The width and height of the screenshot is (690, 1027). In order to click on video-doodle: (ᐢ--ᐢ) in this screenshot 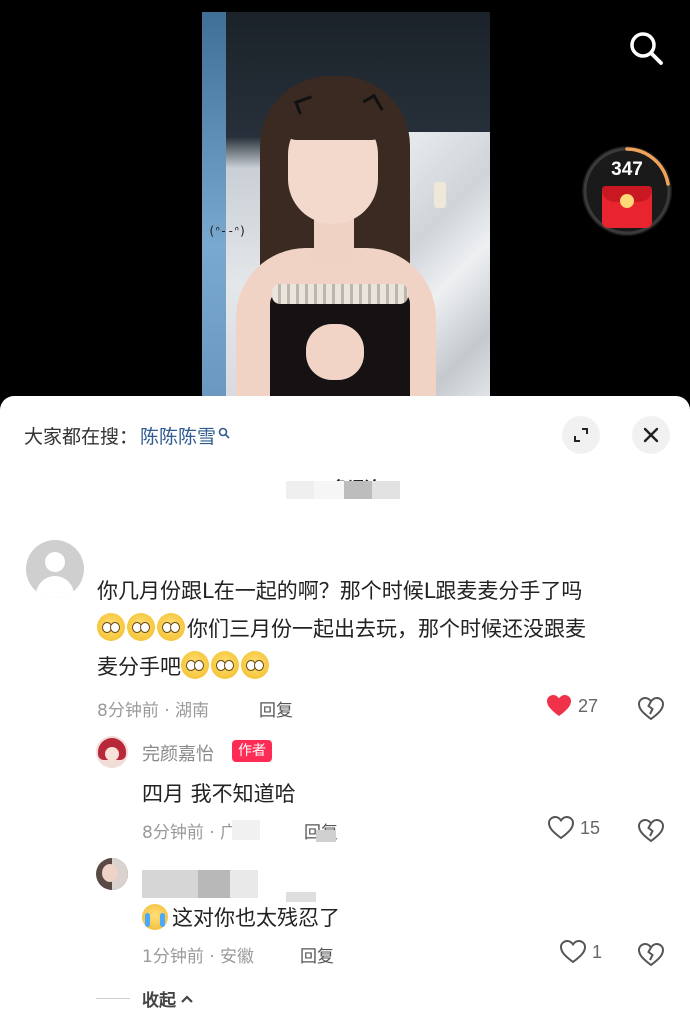, I will do `click(227, 231)`.